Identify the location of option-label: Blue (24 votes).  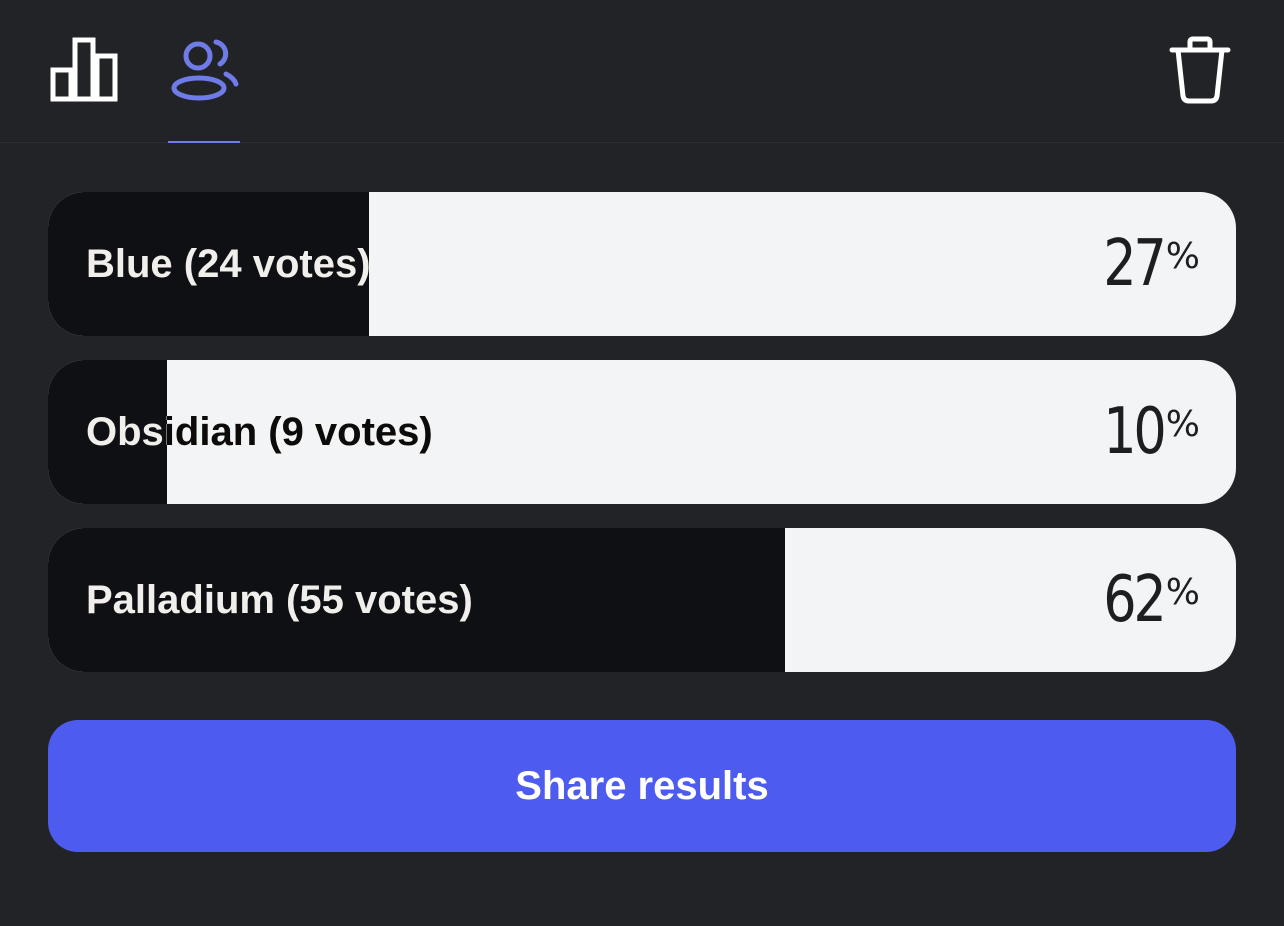
(228, 264).